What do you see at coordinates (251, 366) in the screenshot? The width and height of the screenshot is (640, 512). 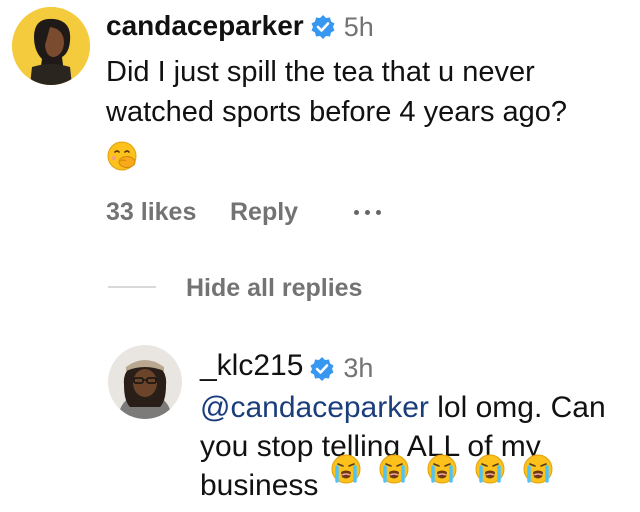 I see `reply-username: _klc215` at bounding box center [251, 366].